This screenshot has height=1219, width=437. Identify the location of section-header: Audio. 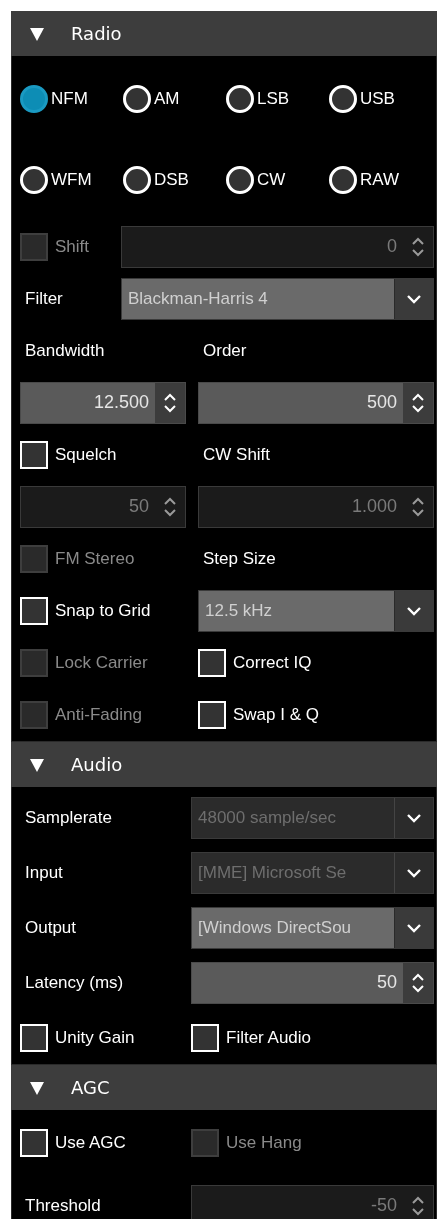
(224, 764).